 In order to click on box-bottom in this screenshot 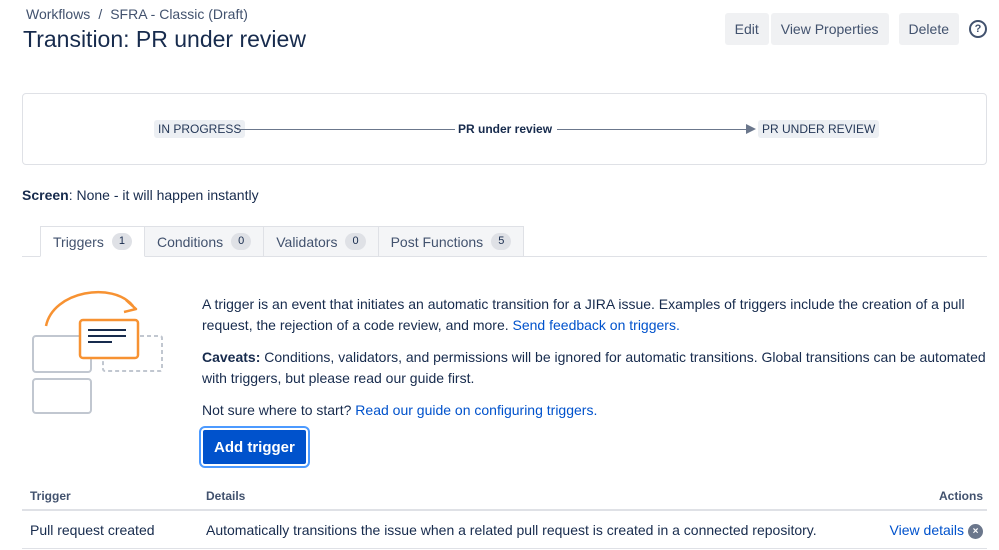, I will do `click(62, 396)`.